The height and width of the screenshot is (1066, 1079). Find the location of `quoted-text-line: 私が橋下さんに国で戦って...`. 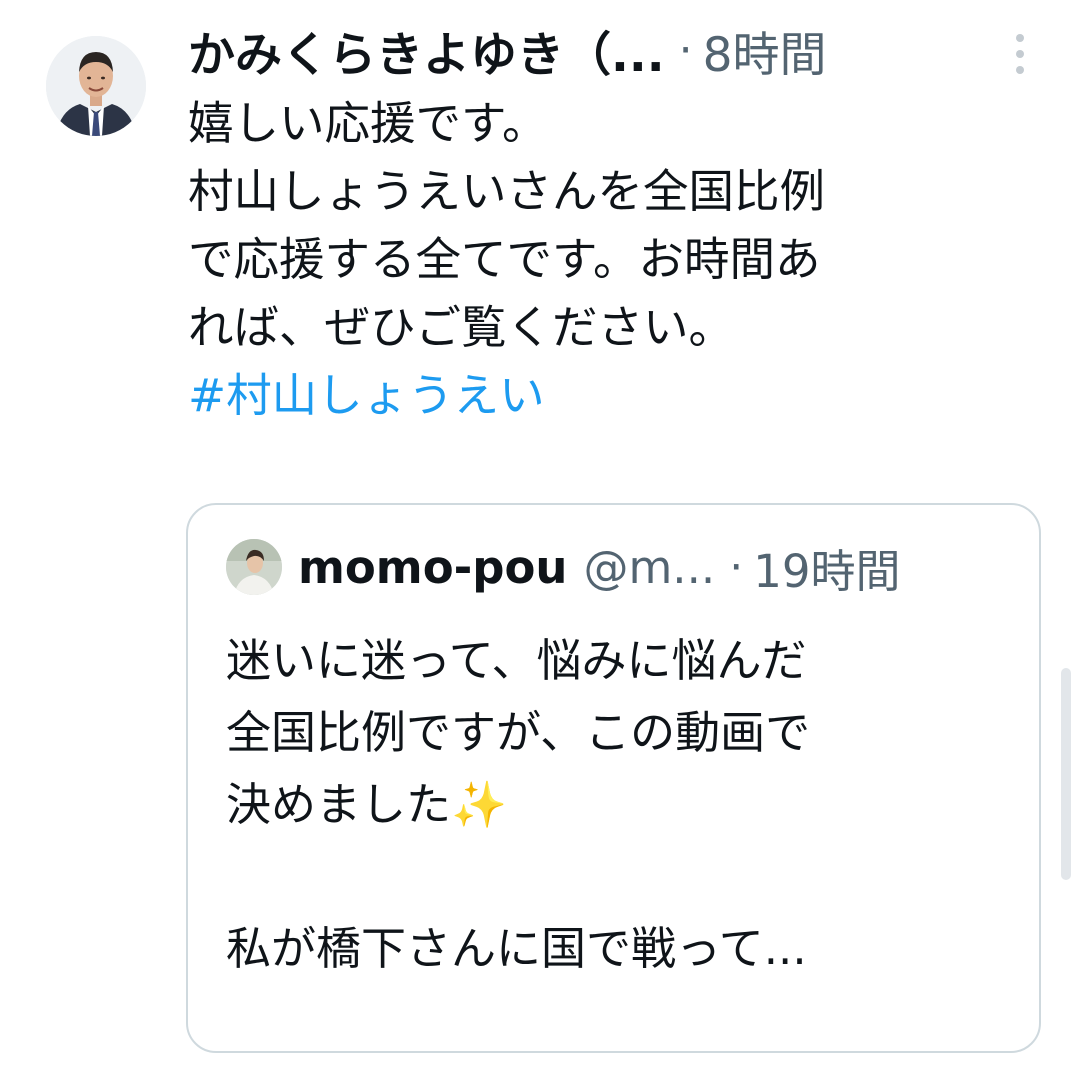

quoted-text-line: 私が橋下さんに国で戦って... is located at coordinates (516, 948).